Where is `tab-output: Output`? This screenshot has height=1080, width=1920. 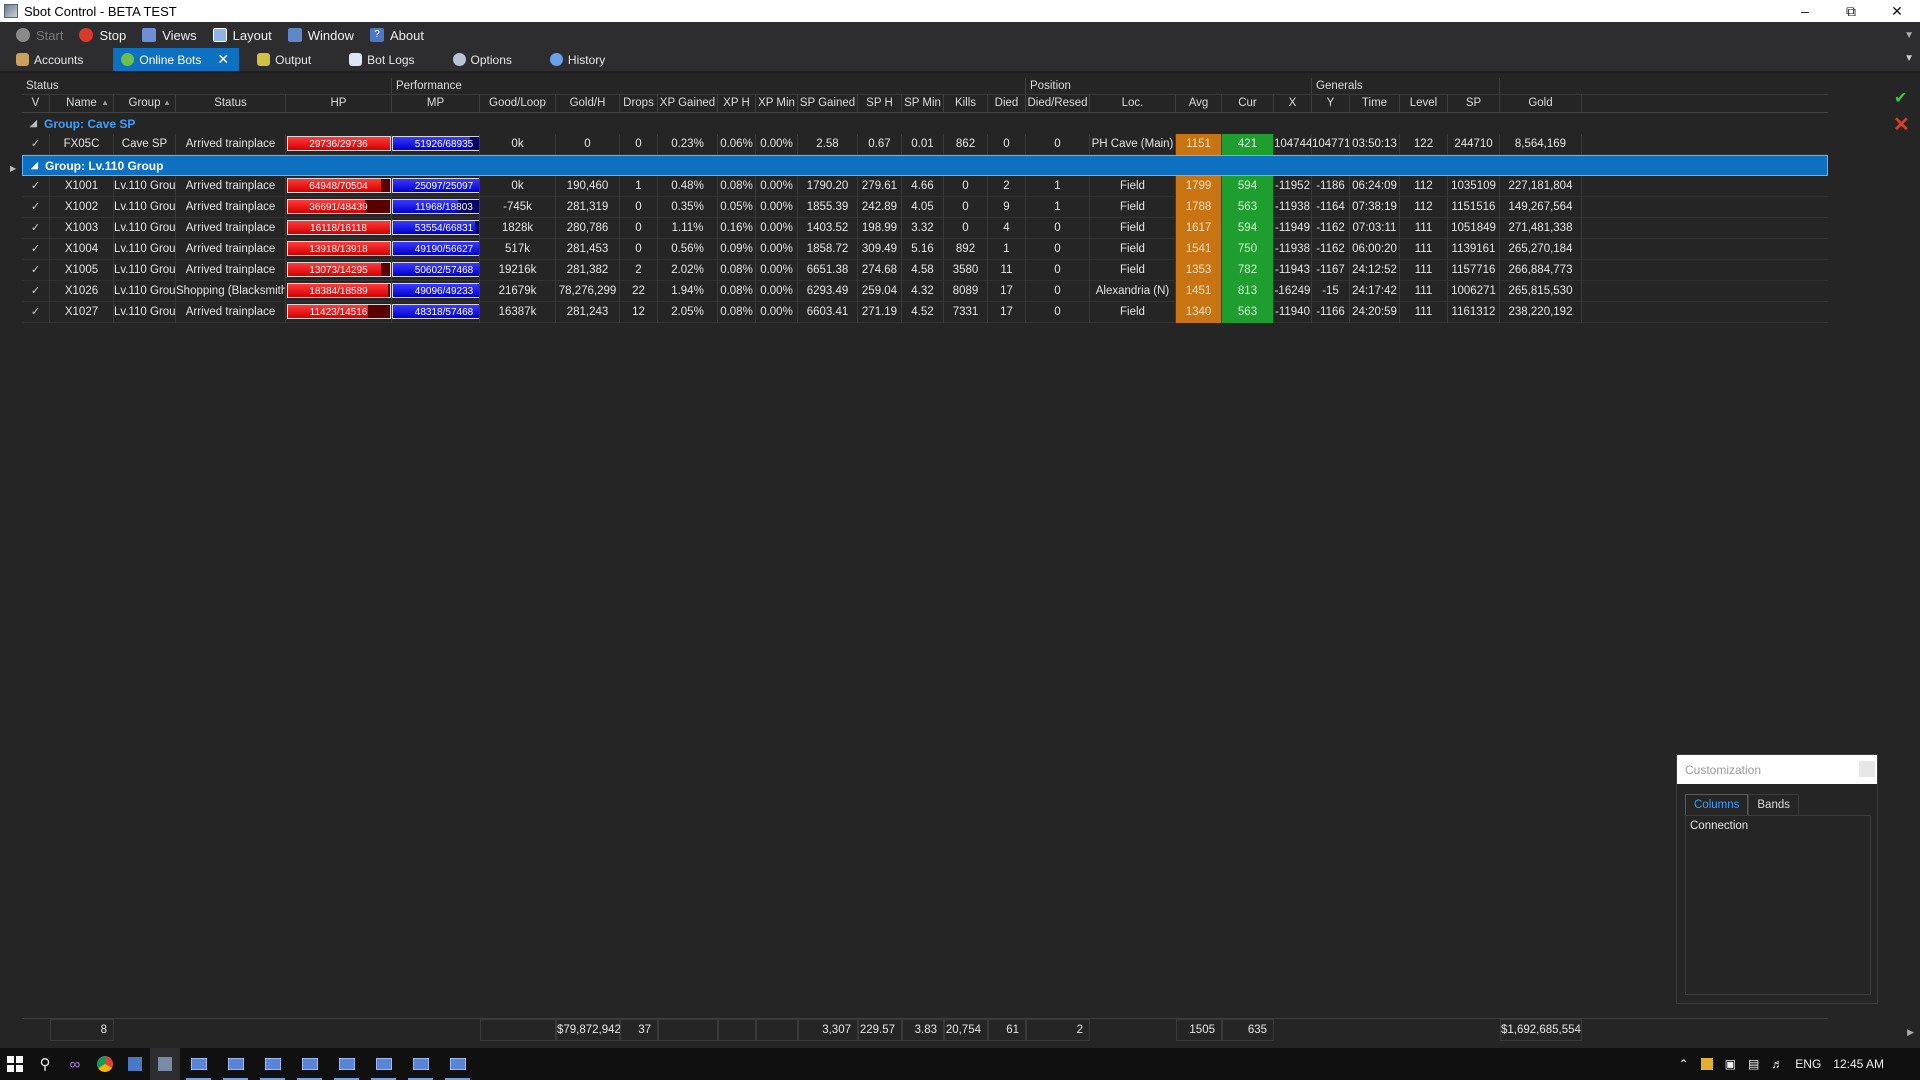
tab-output: Output is located at coordinates (285, 59).